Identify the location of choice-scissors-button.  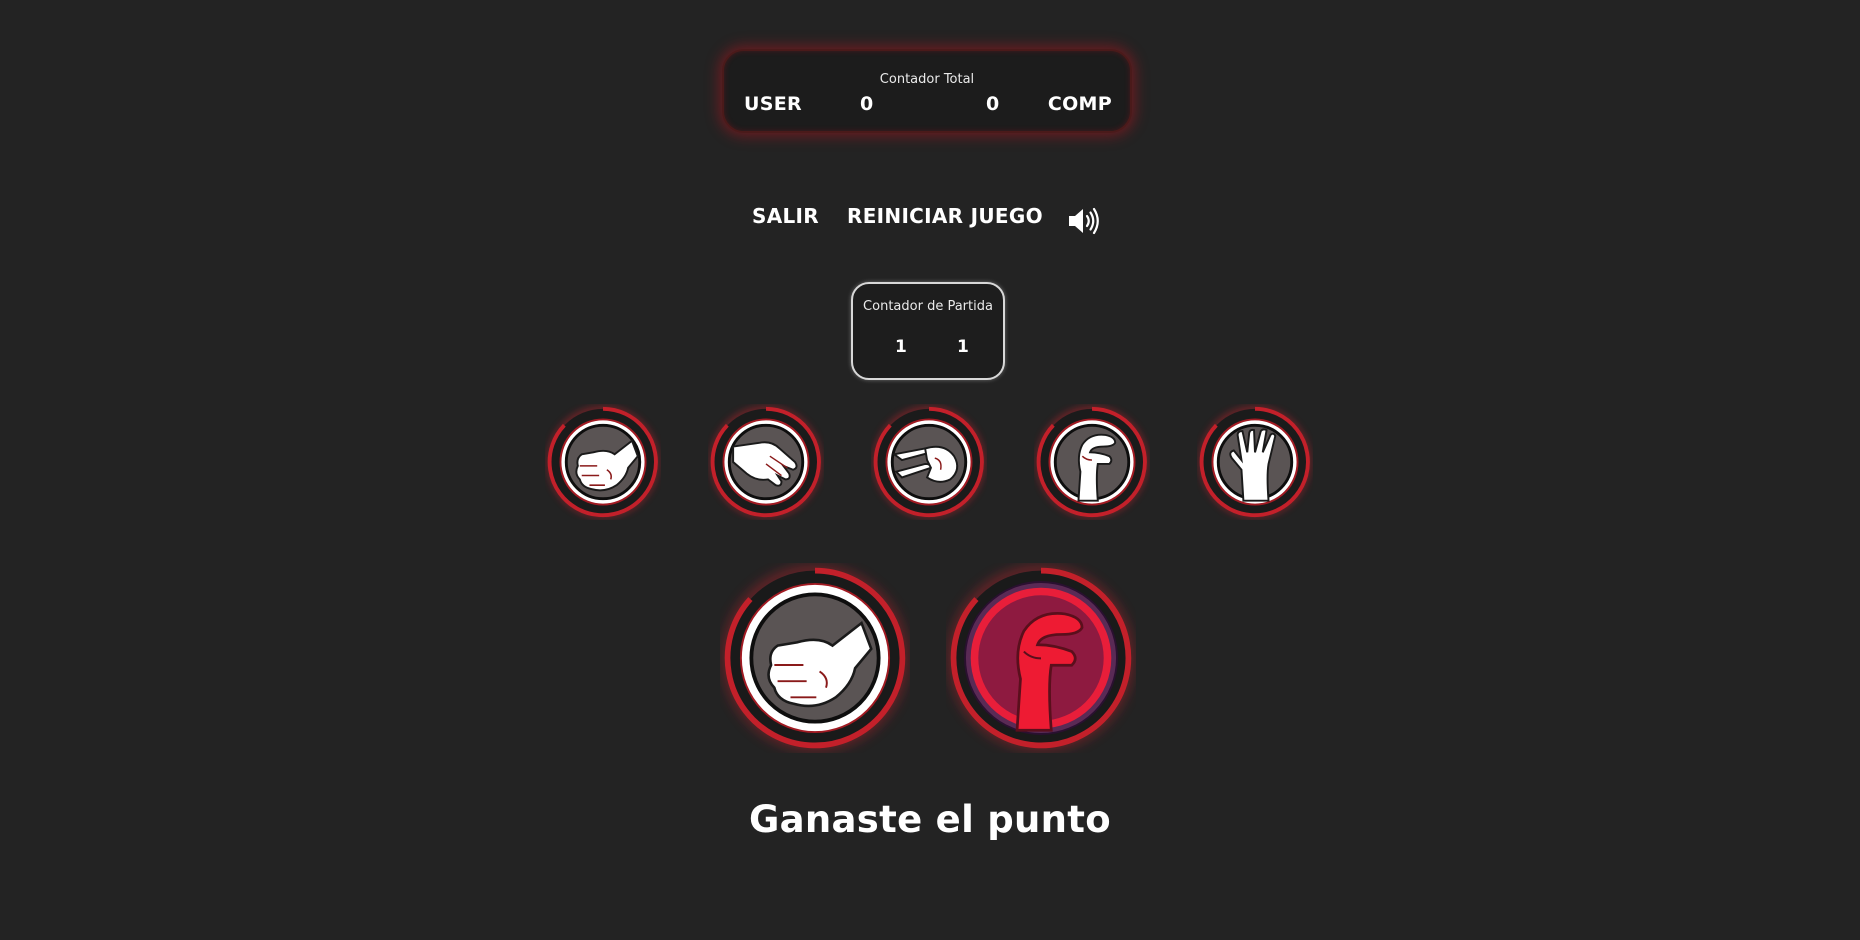
(929, 462).